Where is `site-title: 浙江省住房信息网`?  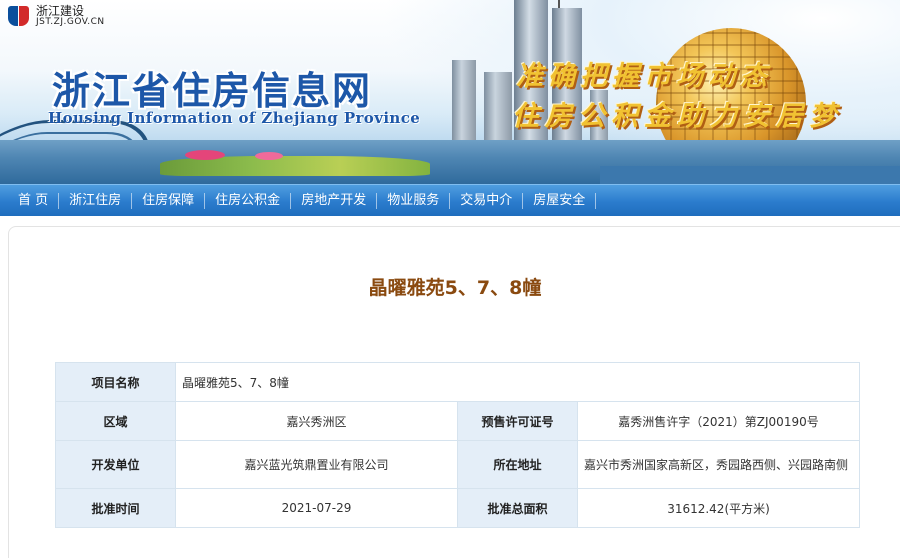
site-title: 浙江省住房信息网 is located at coordinates (212, 91).